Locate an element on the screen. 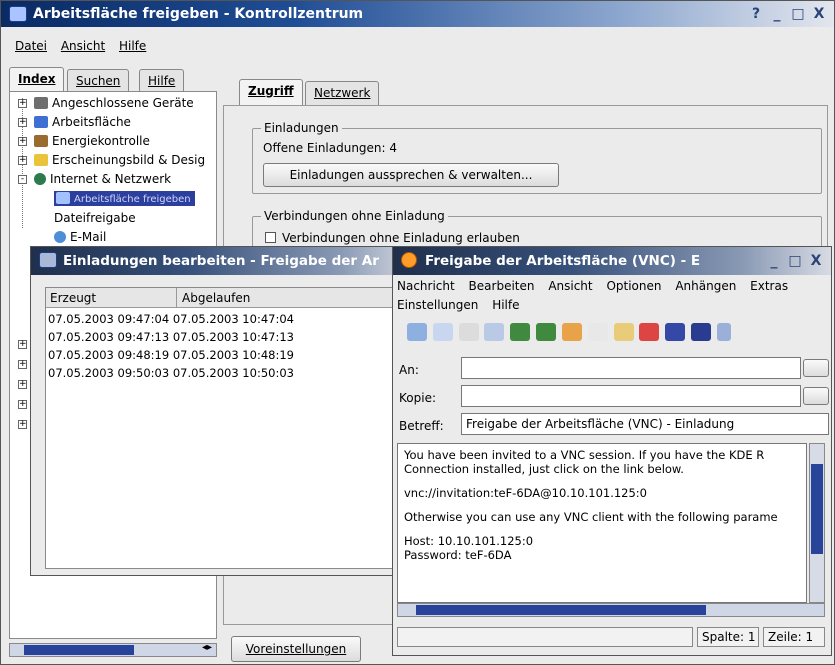 Image resolution: width=835 pixels, height=665 pixels. tree-expander-9: + is located at coordinates (22, 404).